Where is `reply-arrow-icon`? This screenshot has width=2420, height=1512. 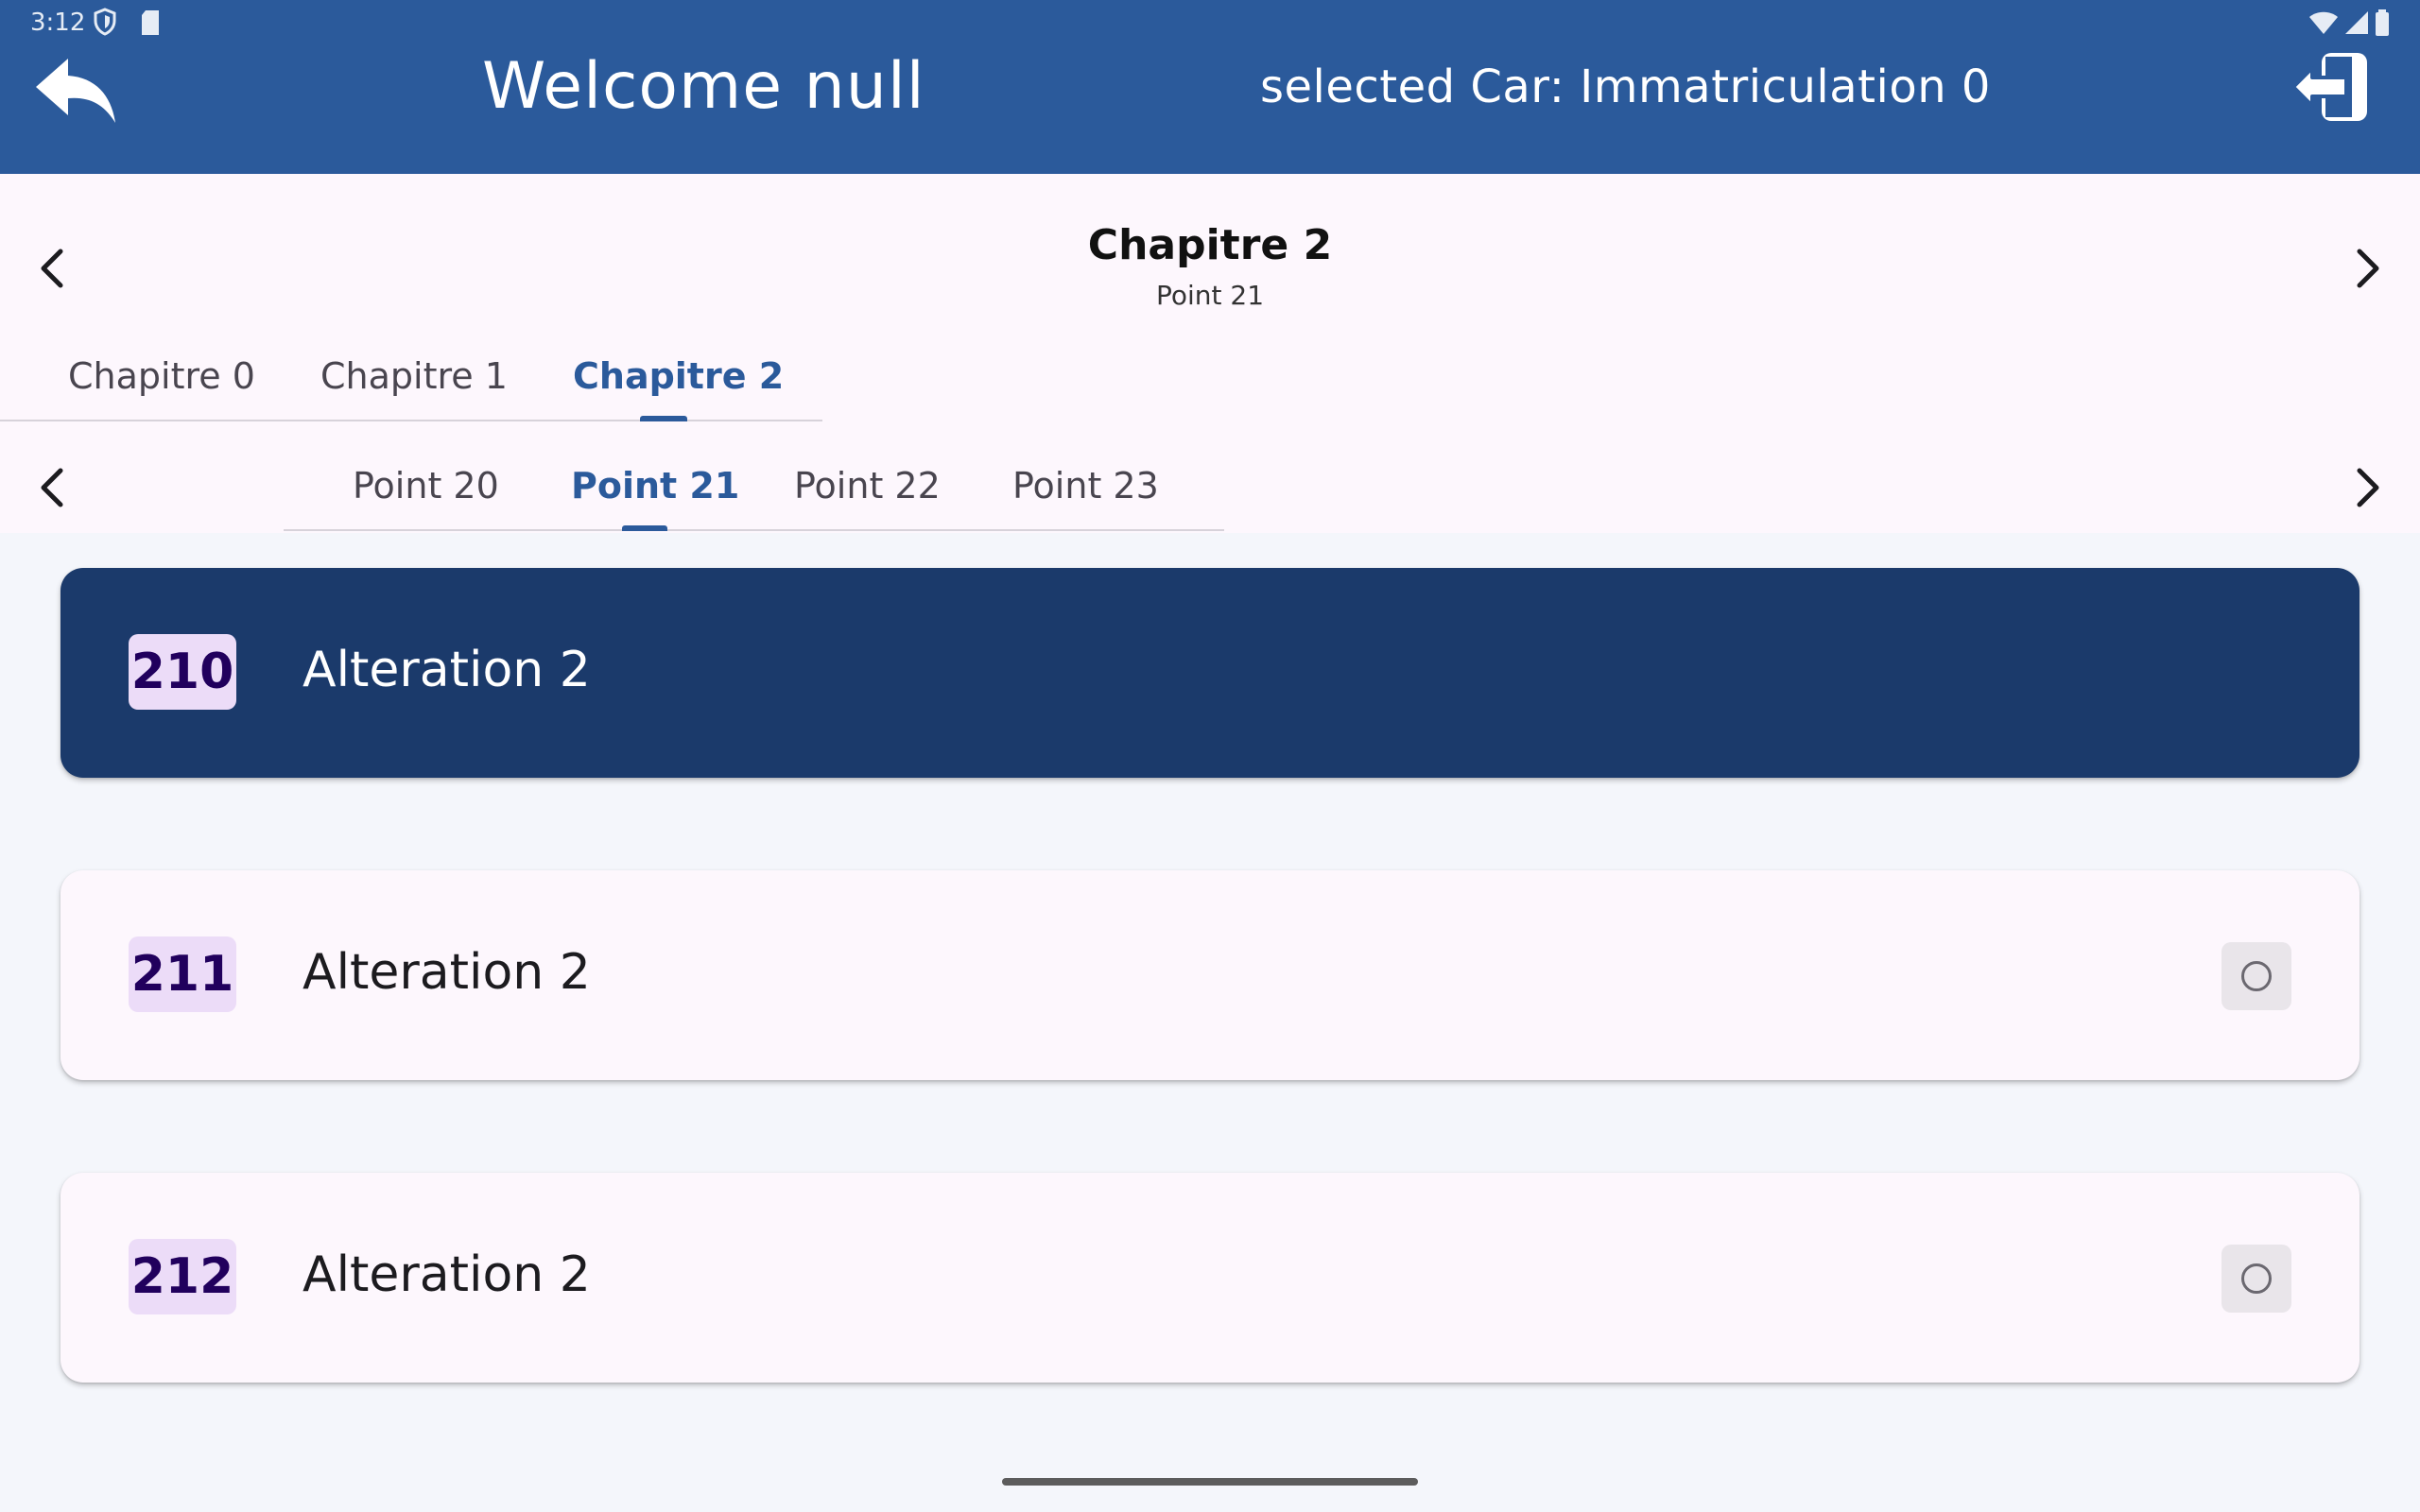
reply-arrow-icon is located at coordinates (75, 91).